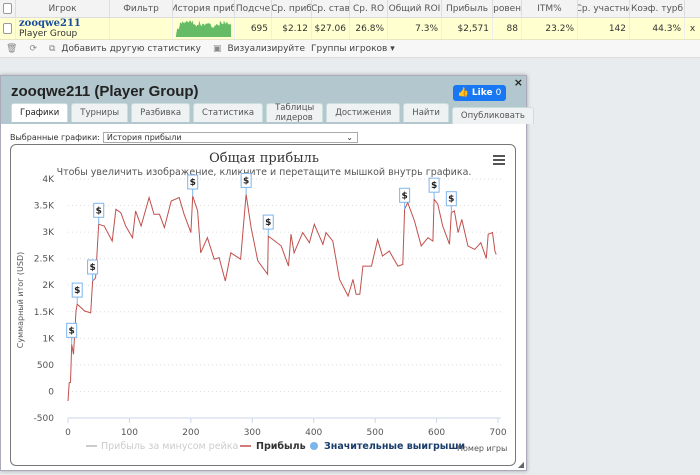 The width and height of the screenshot is (700, 475). Describe the element at coordinates (141, 8) in the screenshot. I see `col-filter: Фильтр` at that location.